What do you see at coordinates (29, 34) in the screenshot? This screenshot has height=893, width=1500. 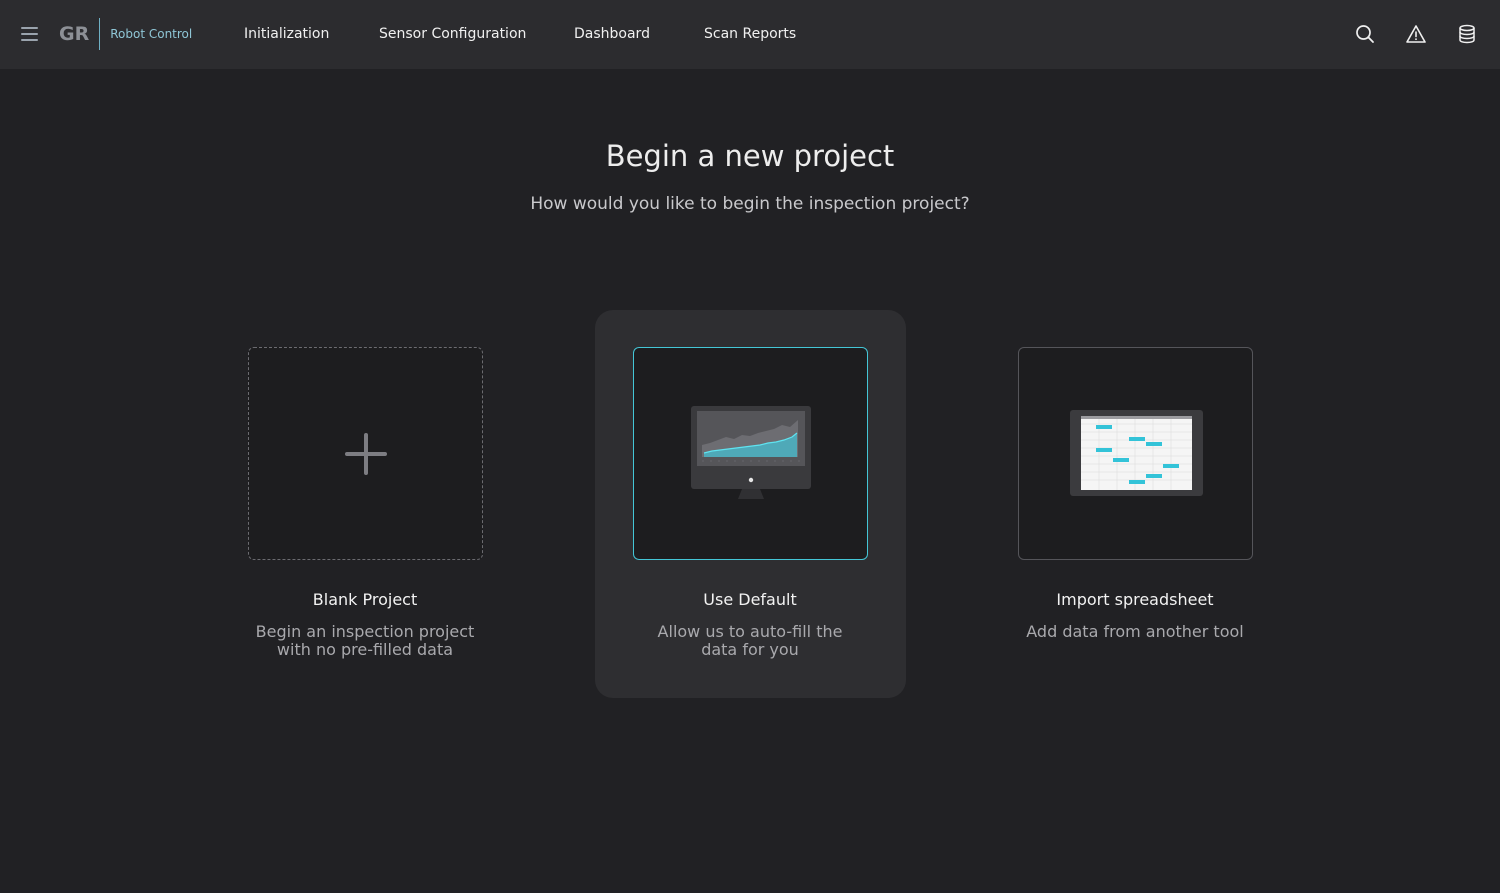 I see `menu-icon` at bounding box center [29, 34].